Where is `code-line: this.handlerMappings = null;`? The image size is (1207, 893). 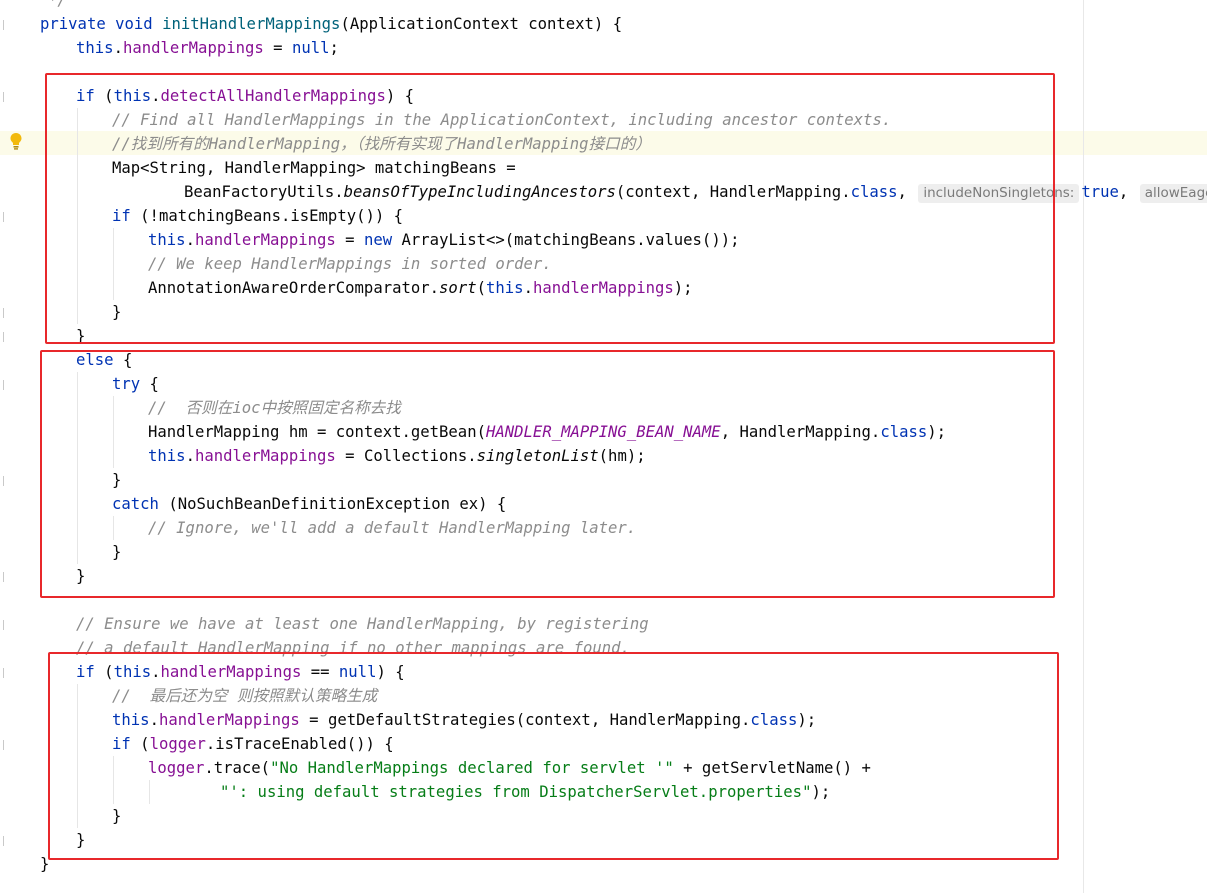
code-line: this.handlerMappings = null; is located at coordinates (207, 48).